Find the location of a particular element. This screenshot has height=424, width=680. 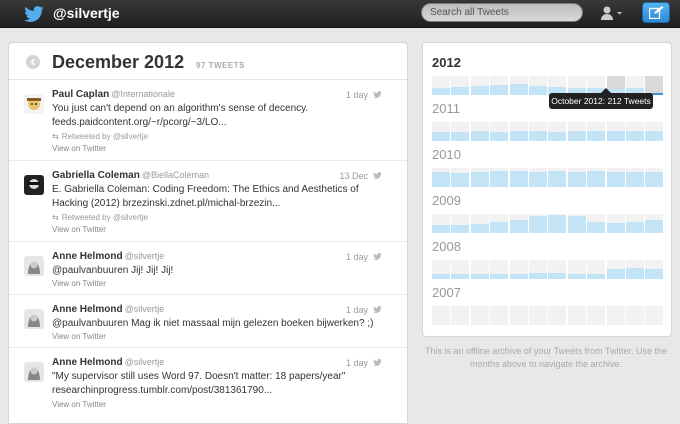

month-bars-2009 is located at coordinates (548, 223).